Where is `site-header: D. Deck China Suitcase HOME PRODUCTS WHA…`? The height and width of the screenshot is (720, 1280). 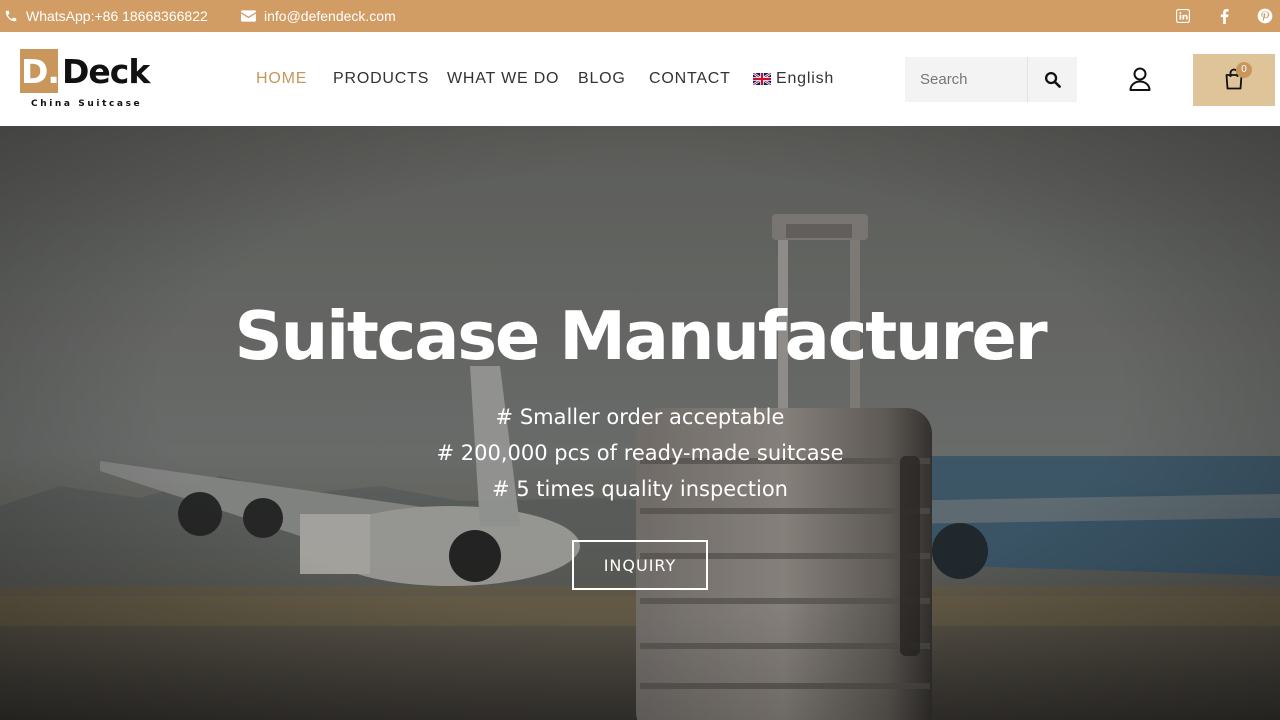 site-header: D. Deck China Suitcase HOME PRODUCTS WHA… is located at coordinates (640, 79).